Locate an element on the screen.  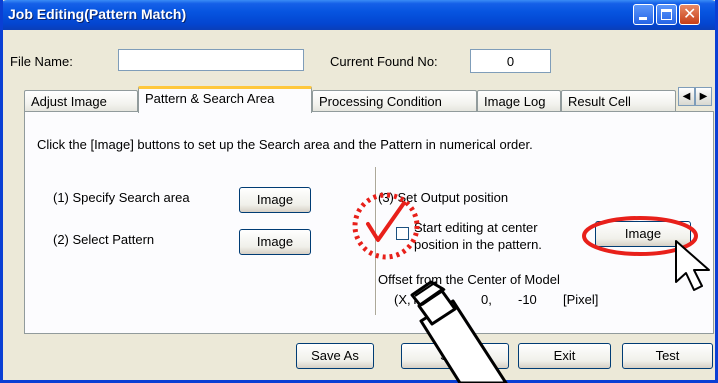
save-as-button: Save As is located at coordinates (335, 356).